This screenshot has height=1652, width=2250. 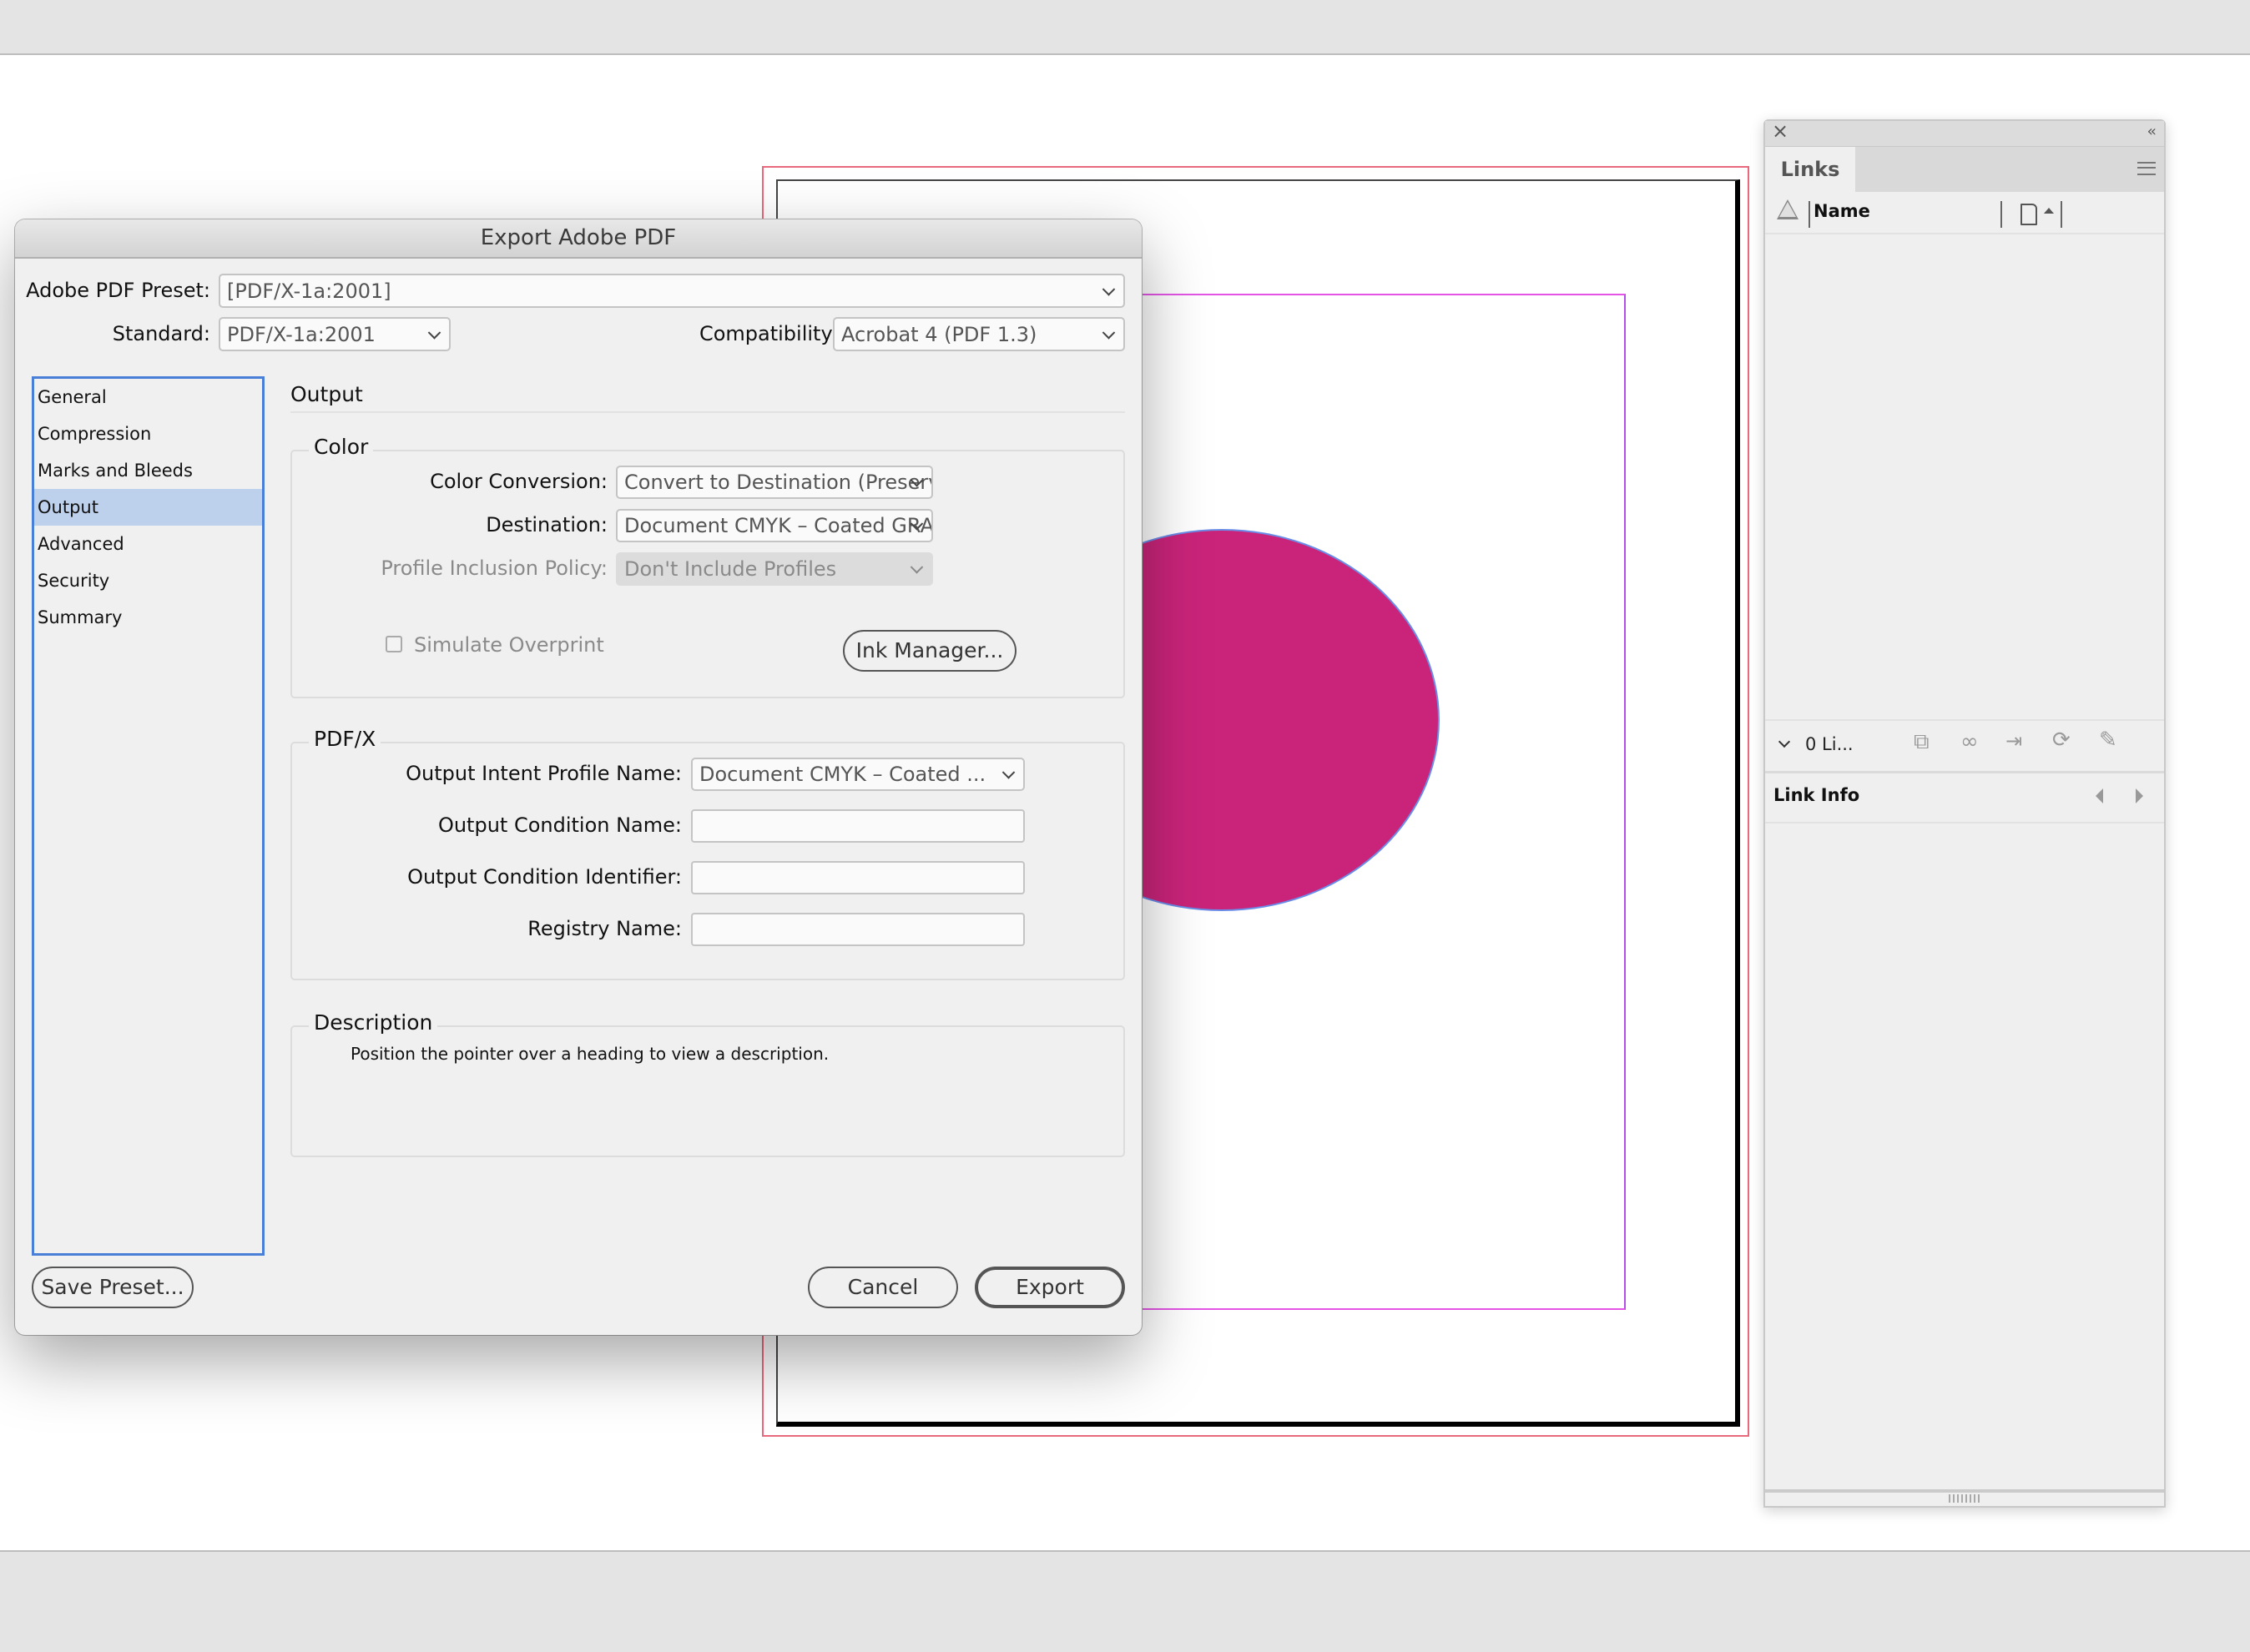 I want to click on sidebar-item-advanced: Advanced, so click(x=148, y=544).